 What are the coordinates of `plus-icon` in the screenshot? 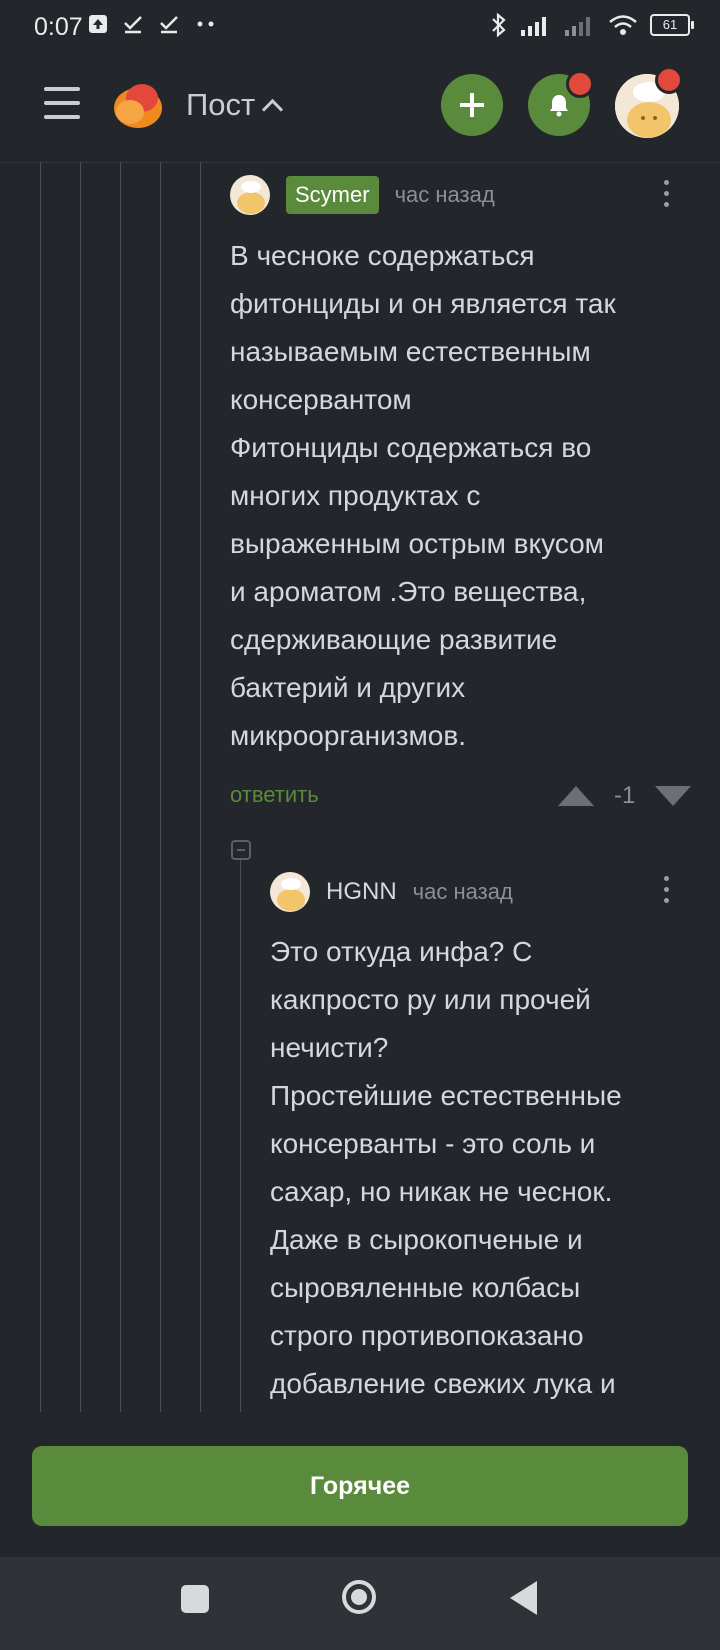 It's located at (472, 105).